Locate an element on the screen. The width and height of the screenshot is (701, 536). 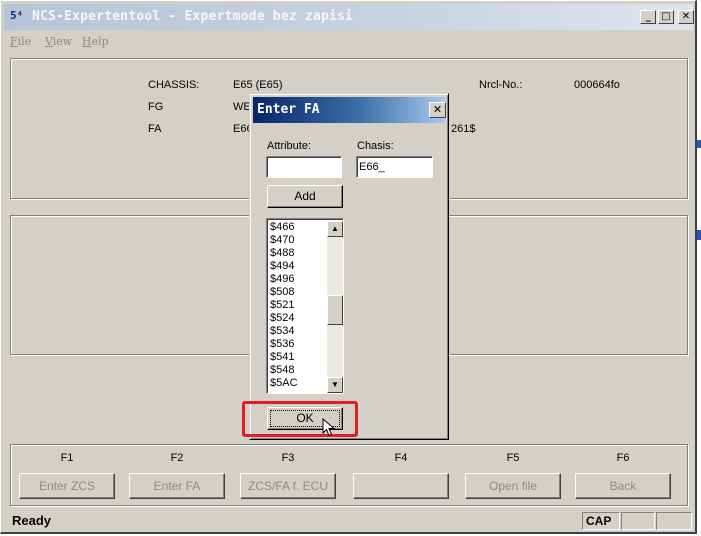
fkey-label-f2: F2 is located at coordinates (177, 458).